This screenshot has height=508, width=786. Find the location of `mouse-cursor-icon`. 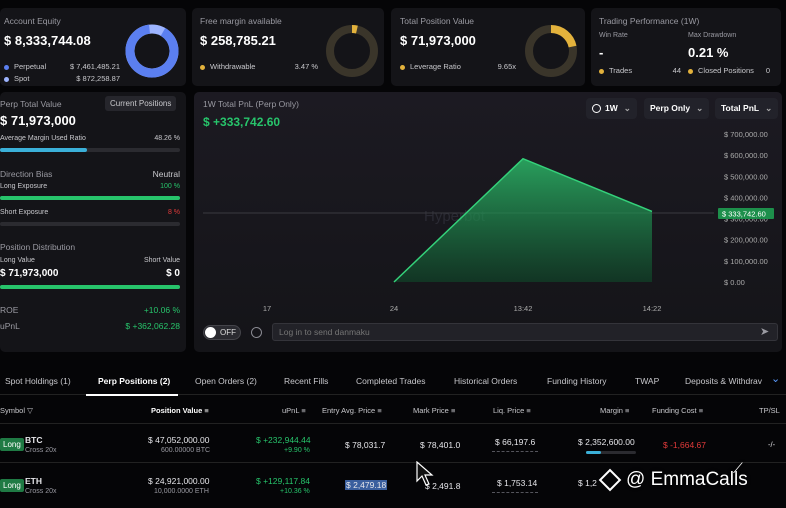

mouse-cursor-icon is located at coordinates (425, 473).